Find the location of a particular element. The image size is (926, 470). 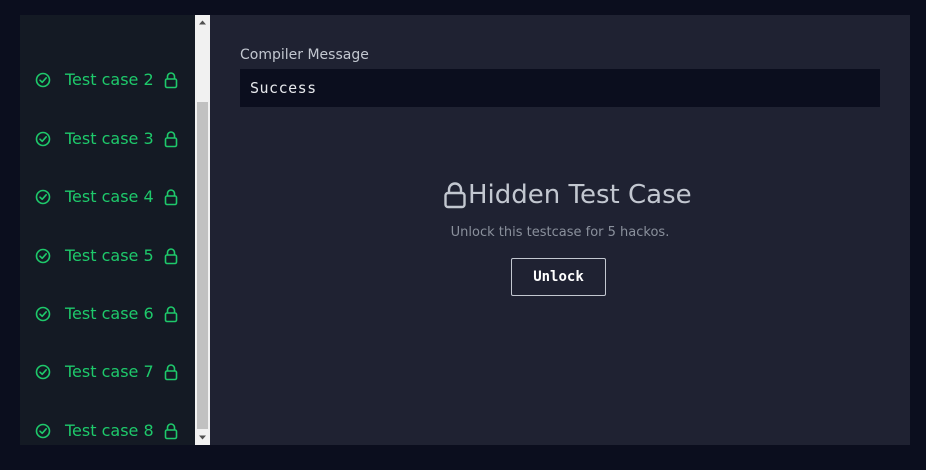

sidebar-item-test-case-6: Test case 6 is located at coordinates (107, 314).